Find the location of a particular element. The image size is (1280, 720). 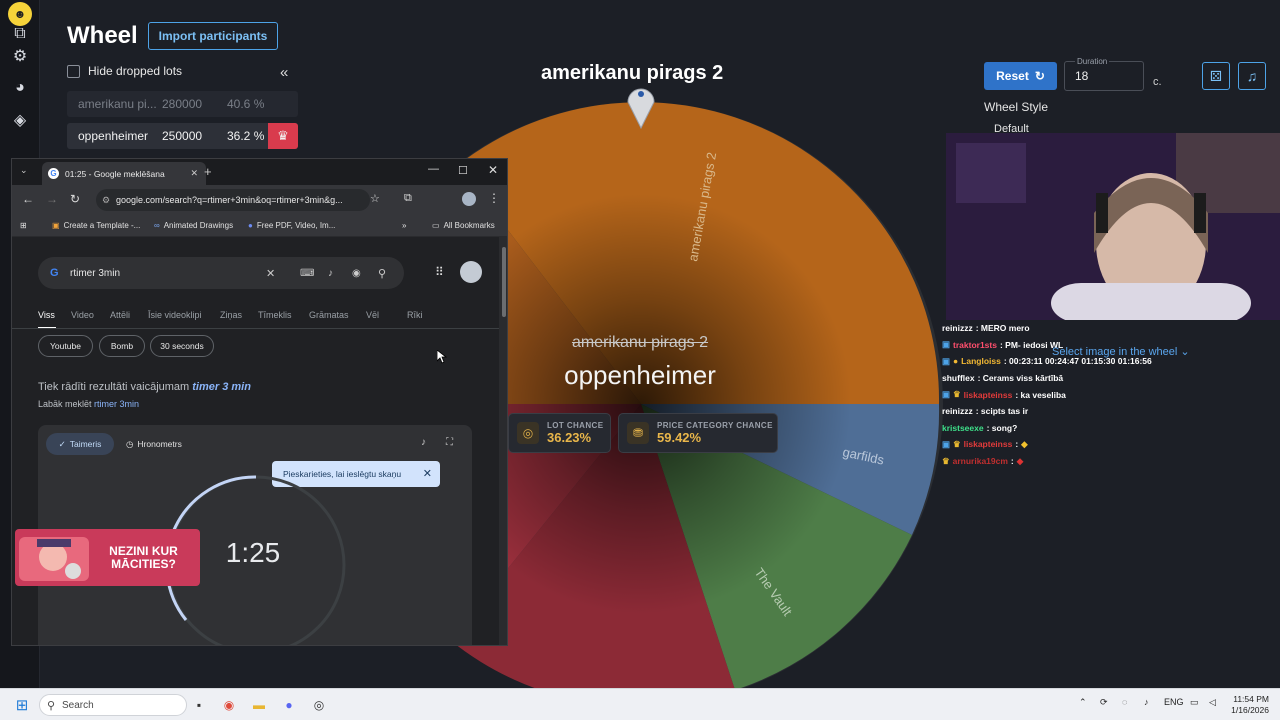

scrollbar is located at coordinates (503, 441).